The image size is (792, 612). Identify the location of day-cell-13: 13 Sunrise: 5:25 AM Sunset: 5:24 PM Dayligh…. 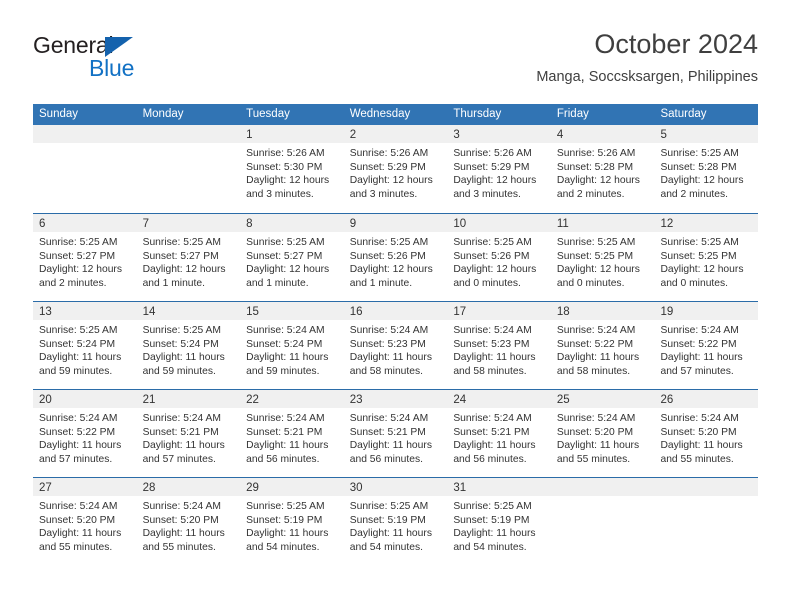
(85, 345).